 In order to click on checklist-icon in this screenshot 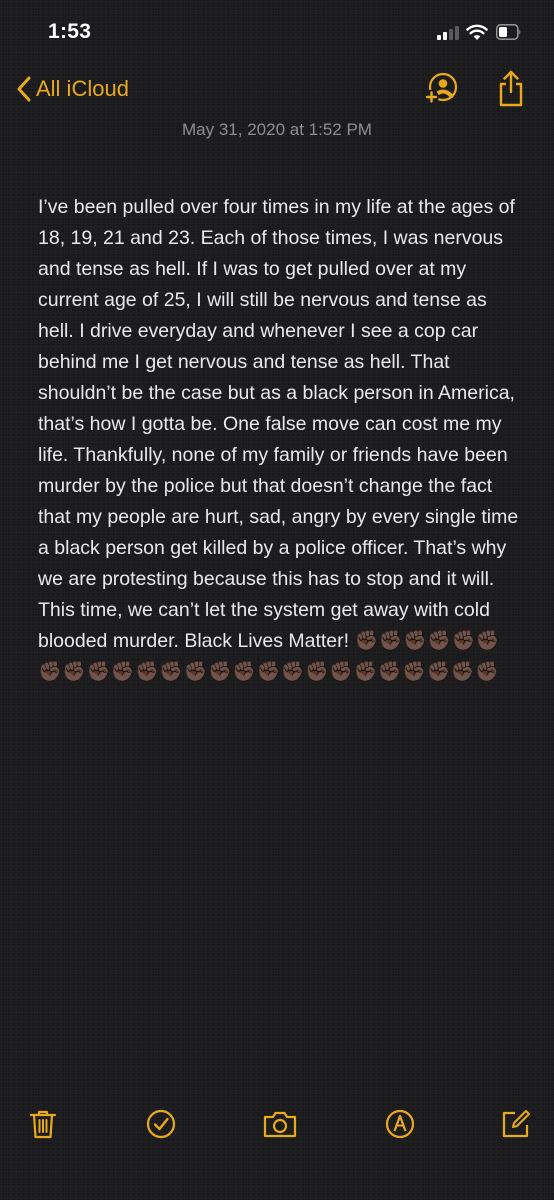, I will do `click(161, 1124)`.